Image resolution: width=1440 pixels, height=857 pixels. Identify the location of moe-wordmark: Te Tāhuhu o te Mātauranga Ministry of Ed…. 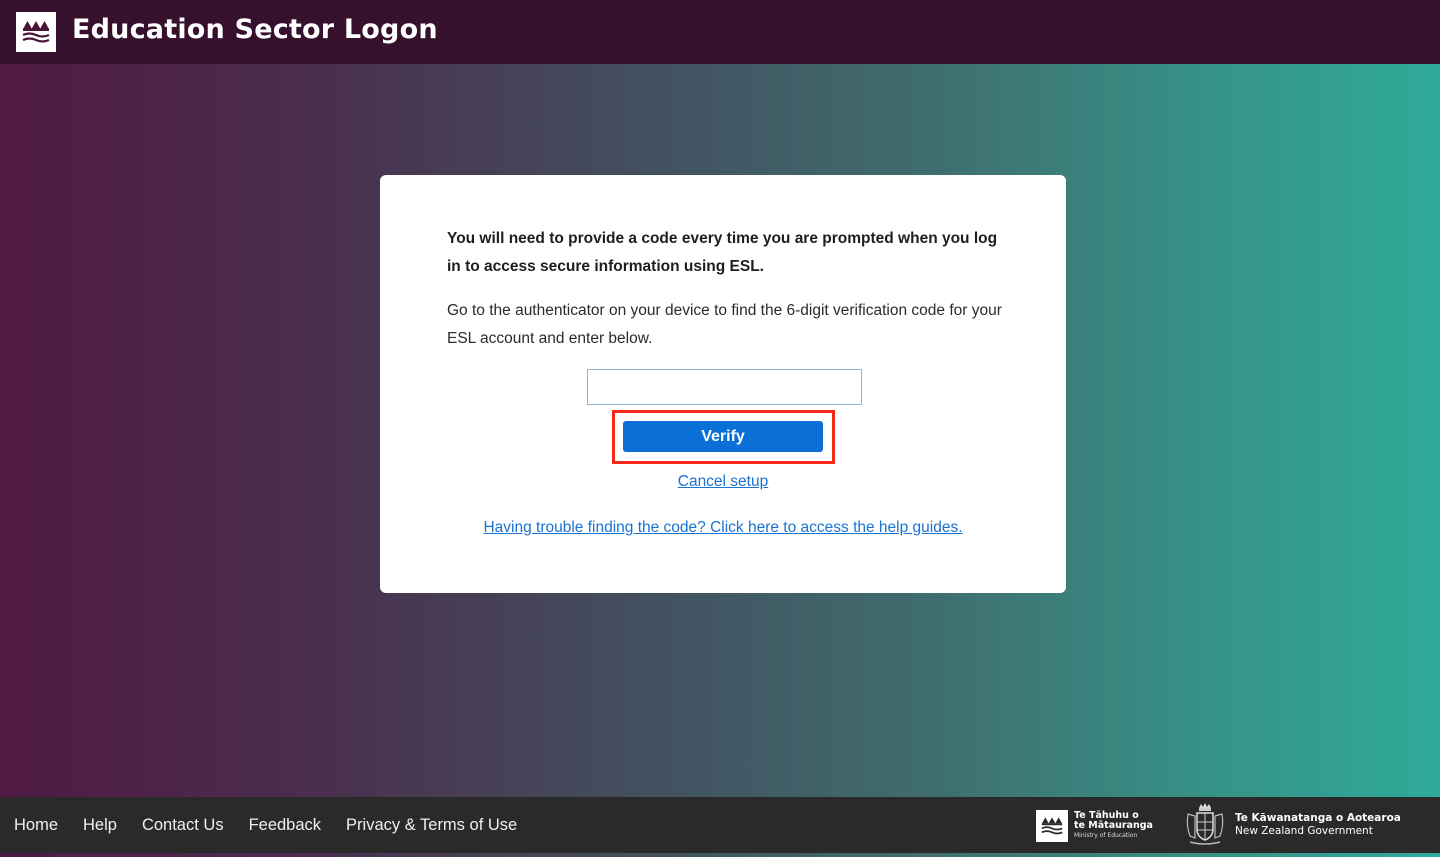
(1113, 826).